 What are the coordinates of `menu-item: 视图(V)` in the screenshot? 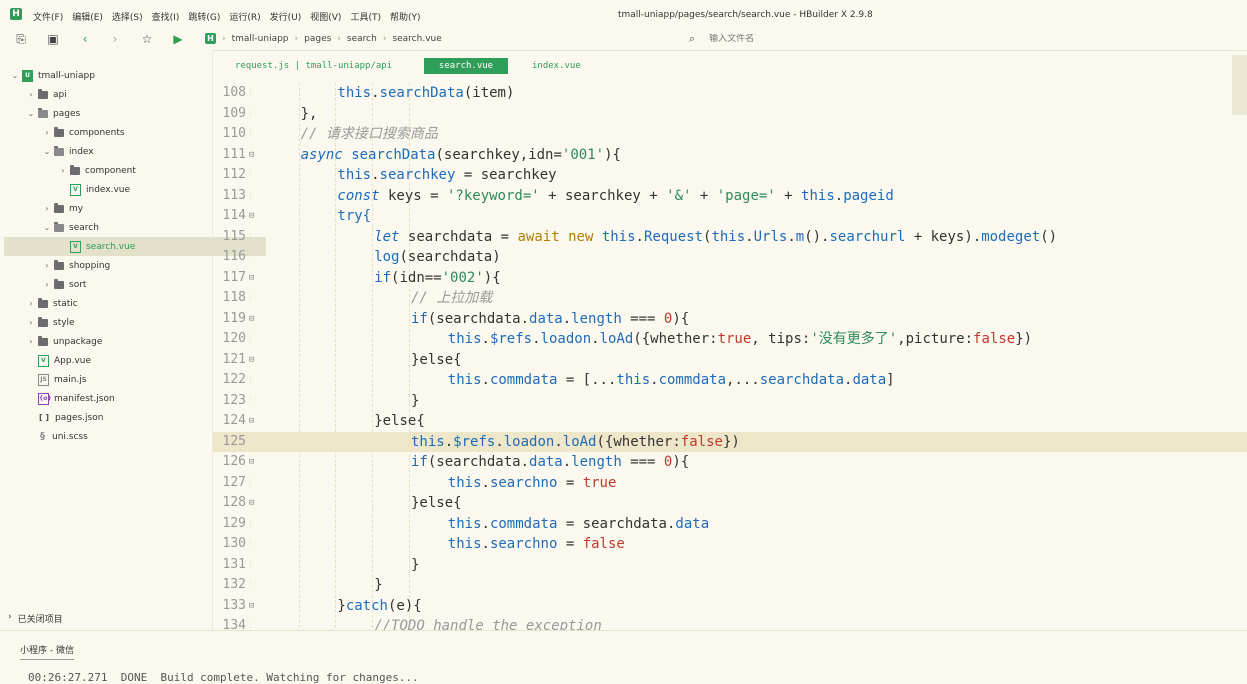 It's located at (325, 16).